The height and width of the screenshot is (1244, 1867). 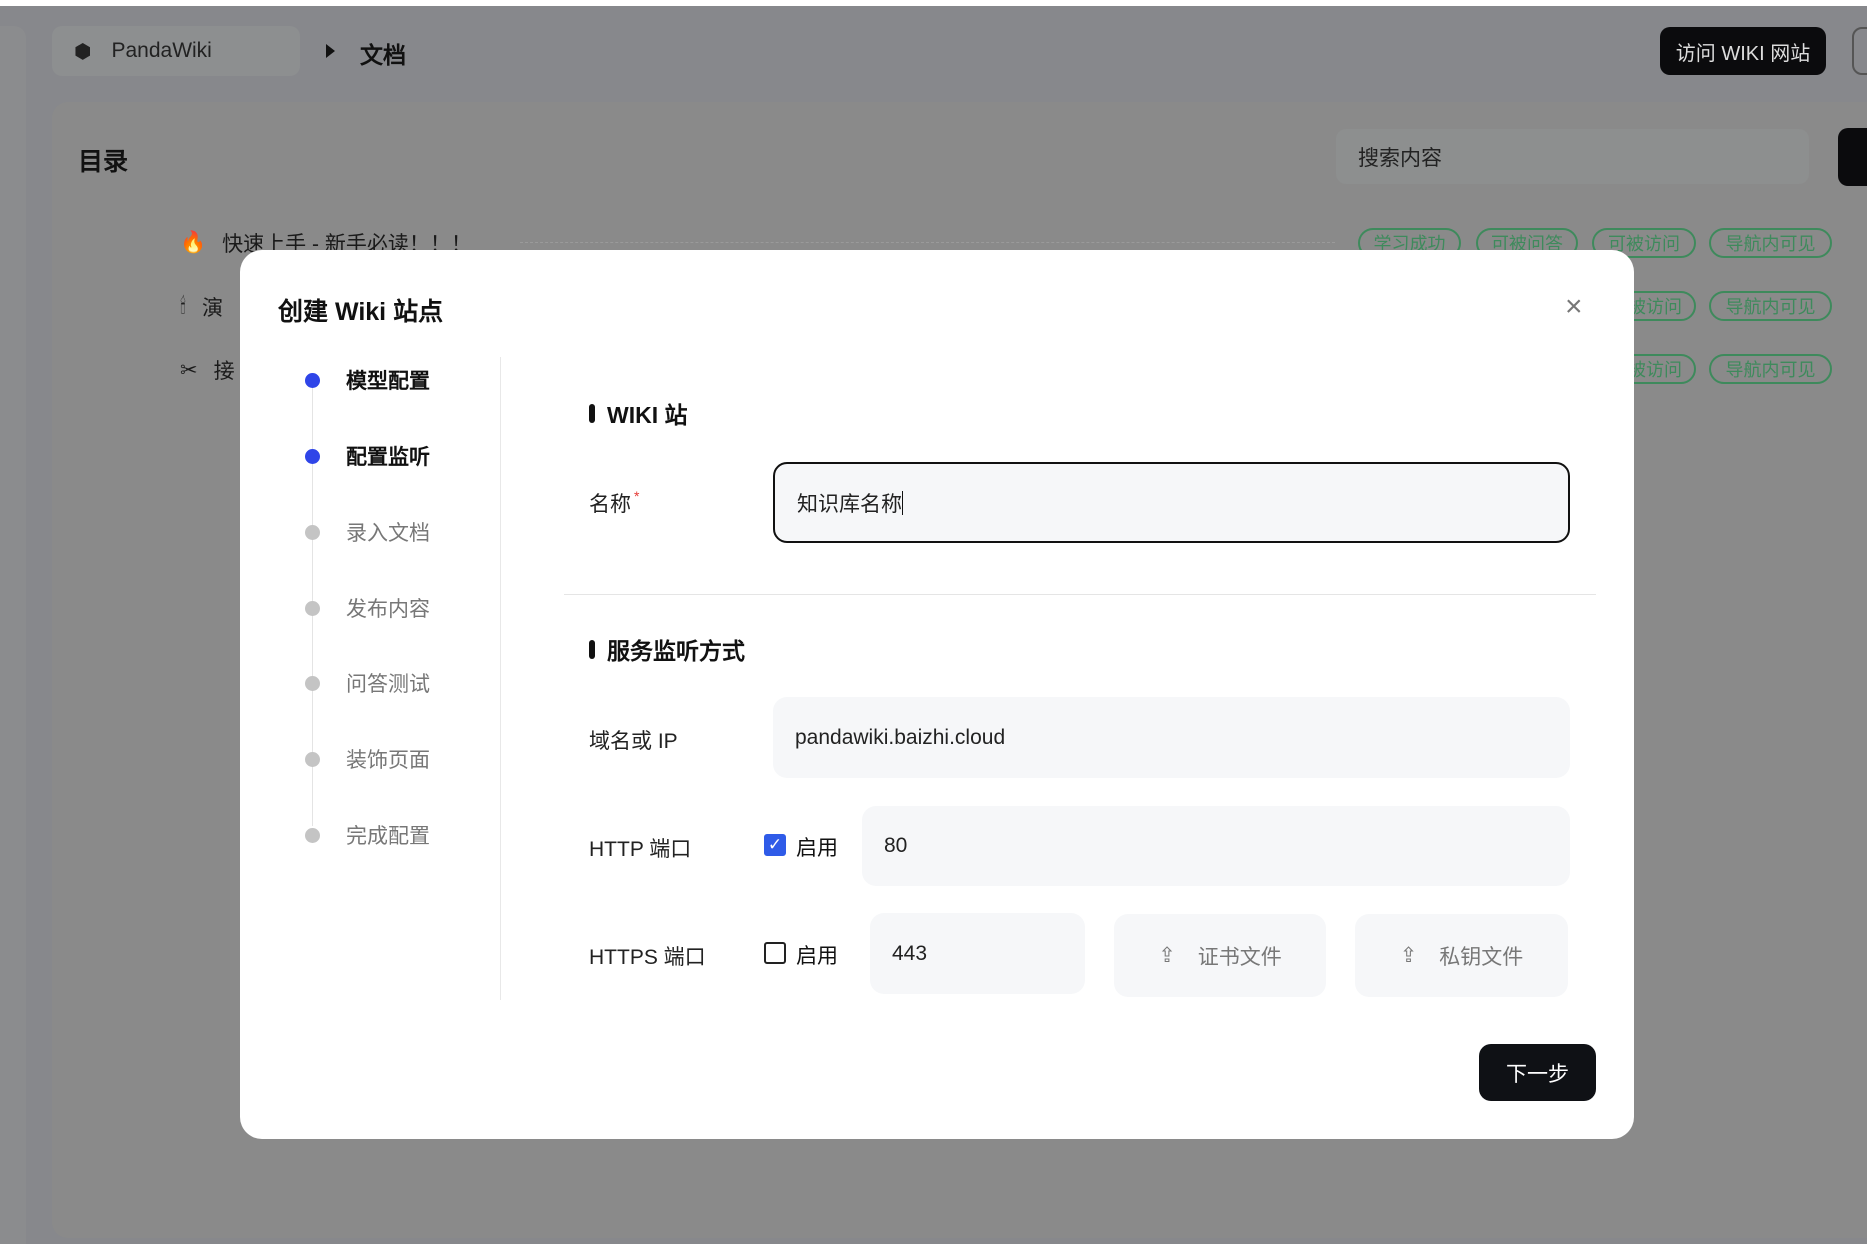 I want to click on fire-icon: 🔥, so click(x=193, y=242).